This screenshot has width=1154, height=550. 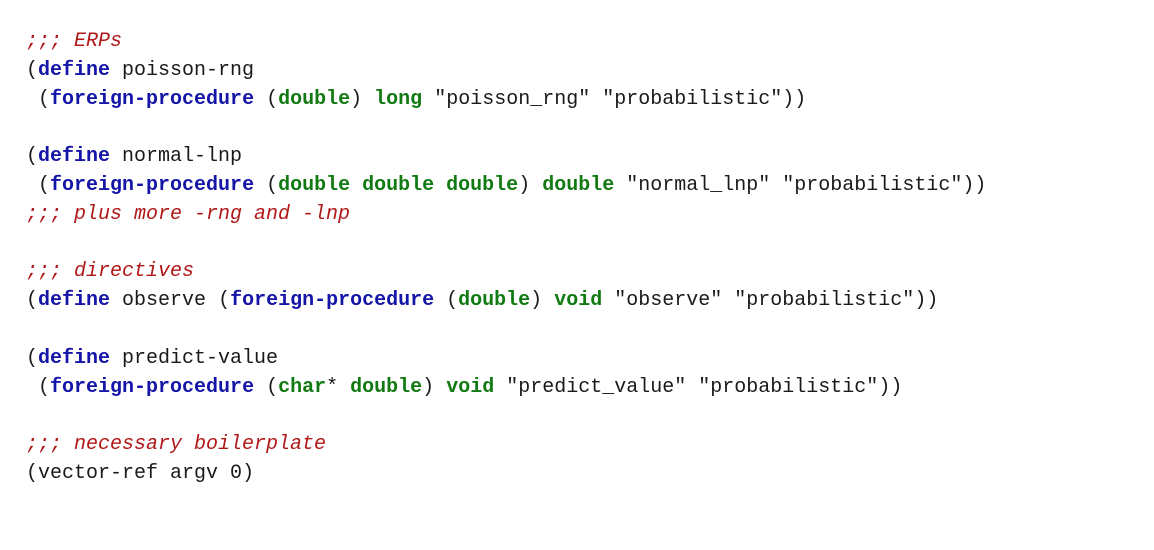 I want to click on code-token-plain: poisson-rng, so click(x=182, y=70).